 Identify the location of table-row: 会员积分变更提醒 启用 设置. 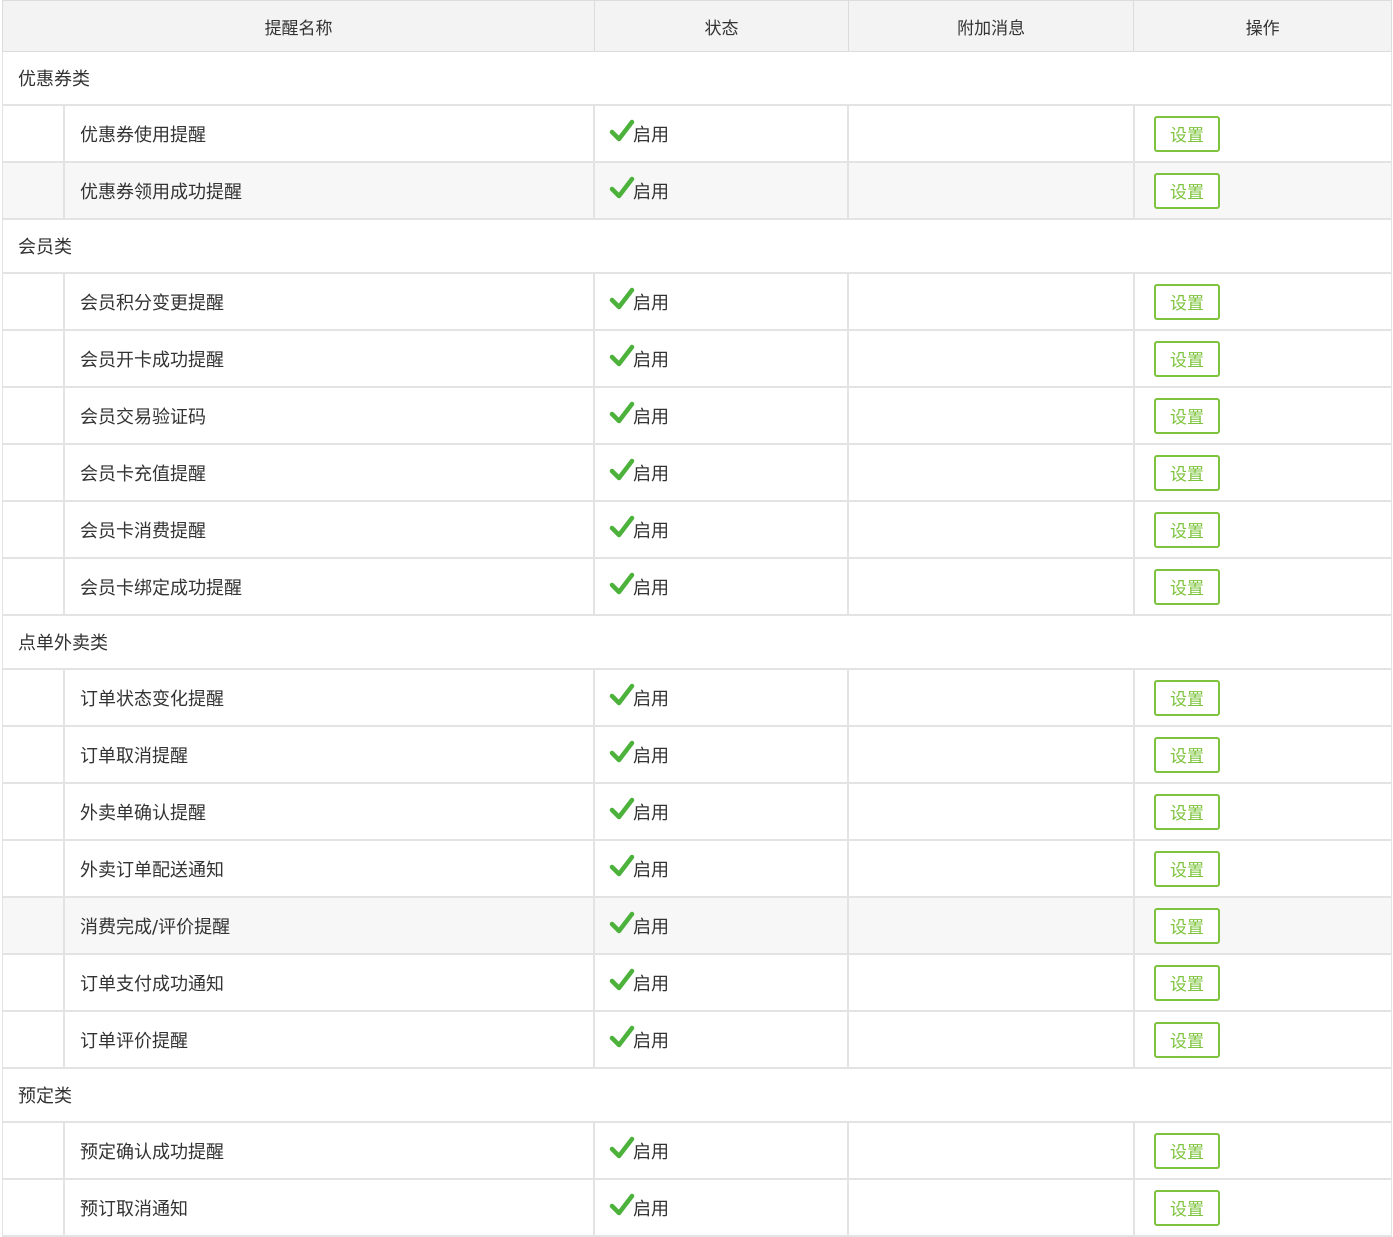
(697, 302).